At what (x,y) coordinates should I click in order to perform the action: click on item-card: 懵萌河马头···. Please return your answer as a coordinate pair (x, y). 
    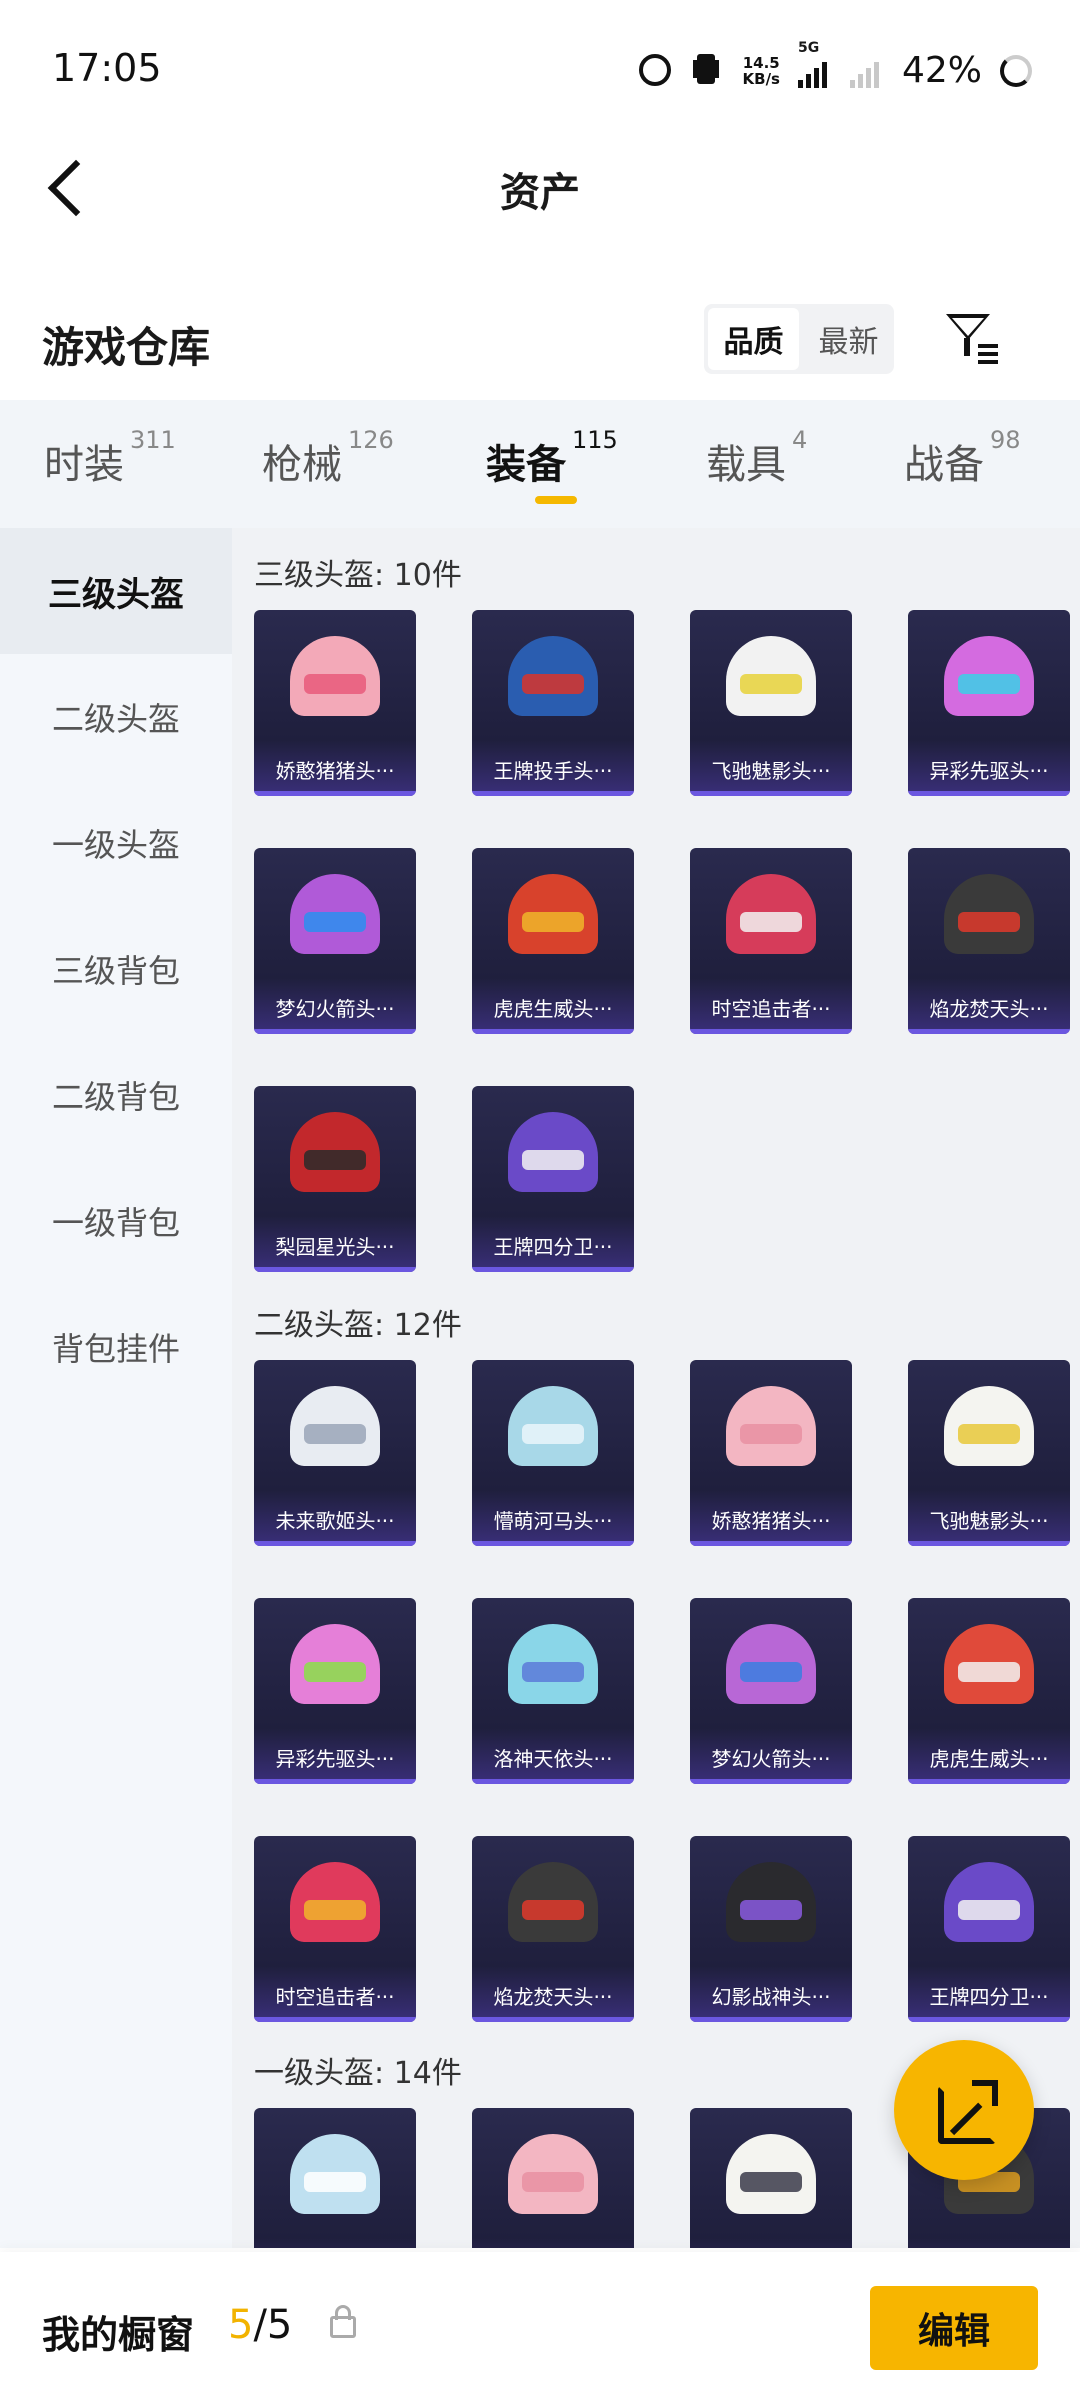
    Looking at the image, I should click on (553, 1453).